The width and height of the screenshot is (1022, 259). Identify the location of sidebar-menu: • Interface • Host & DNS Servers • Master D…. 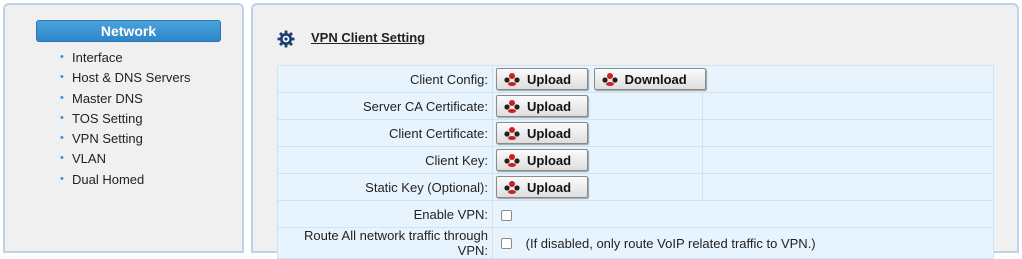
(123, 119).